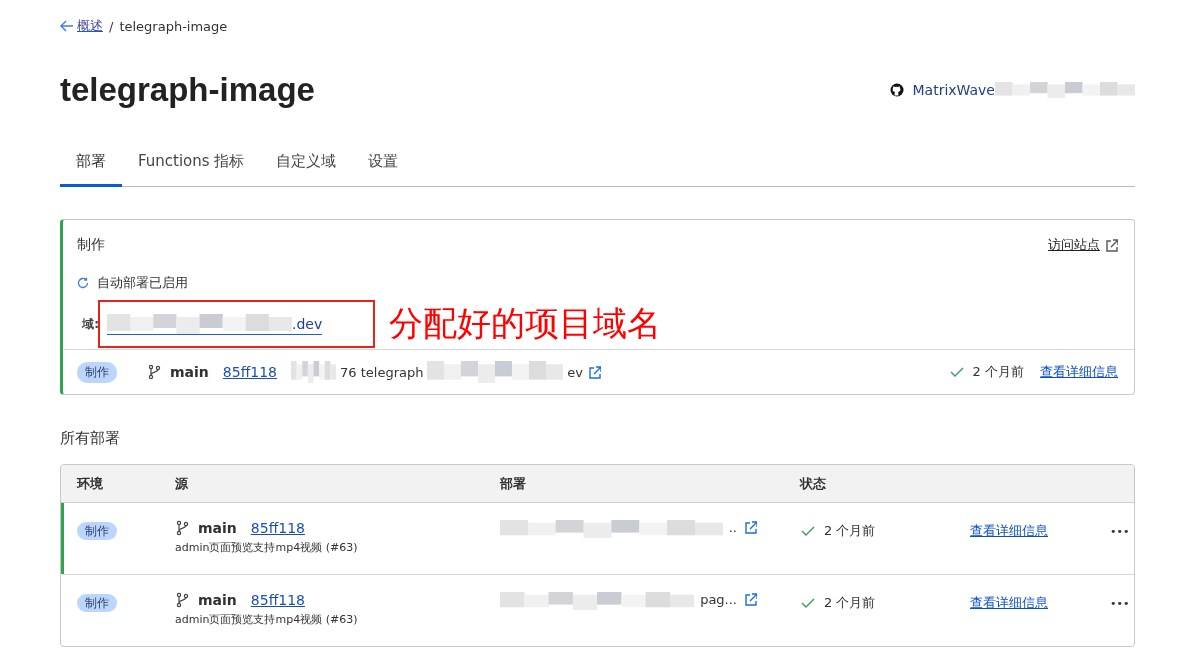 This screenshot has height=665, width=1195. What do you see at coordinates (91, 245) in the screenshot?
I see `section-heading: 制作` at bounding box center [91, 245].